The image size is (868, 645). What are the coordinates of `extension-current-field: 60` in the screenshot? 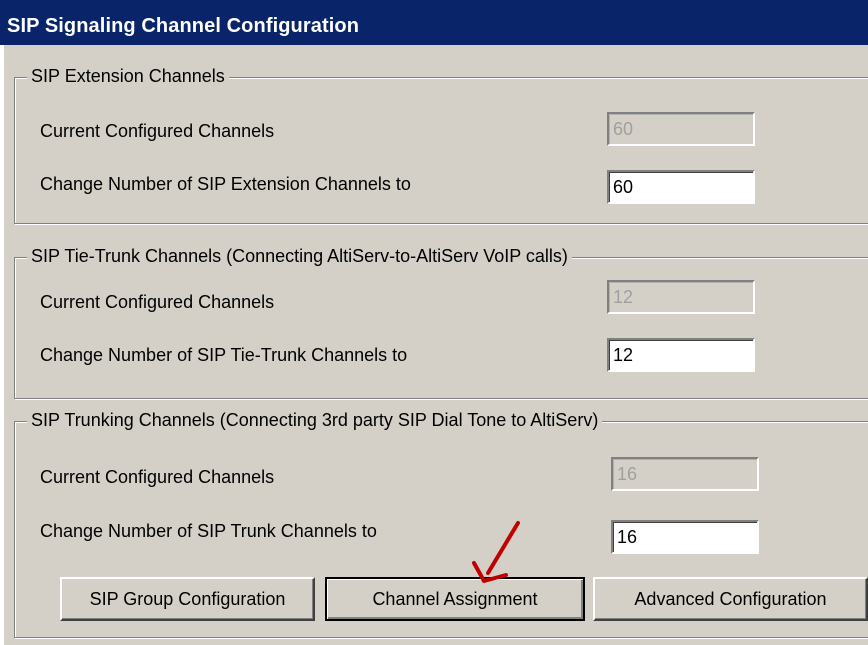 It's located at (681, 129).